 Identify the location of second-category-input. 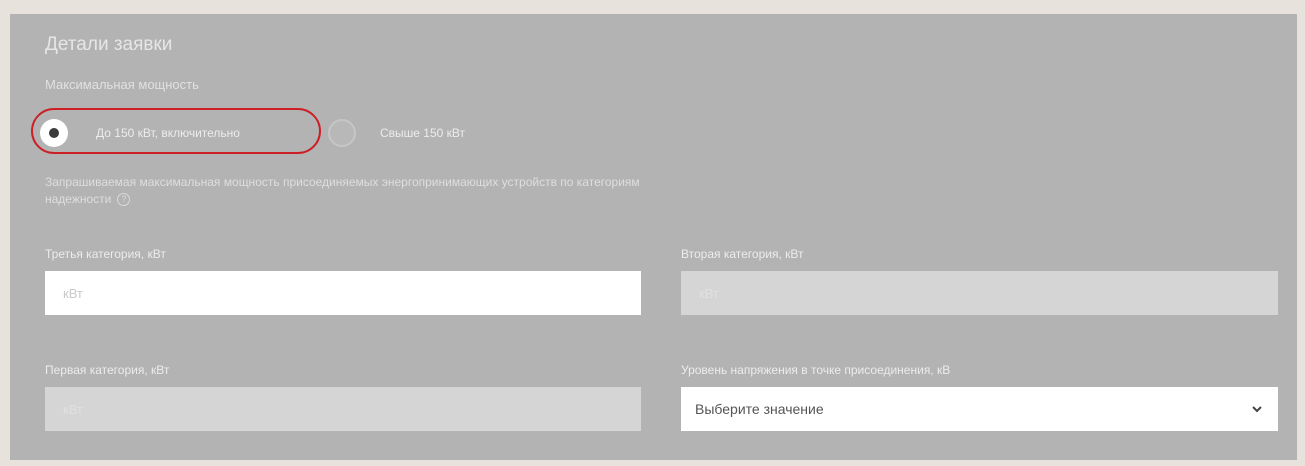
(979, 293).